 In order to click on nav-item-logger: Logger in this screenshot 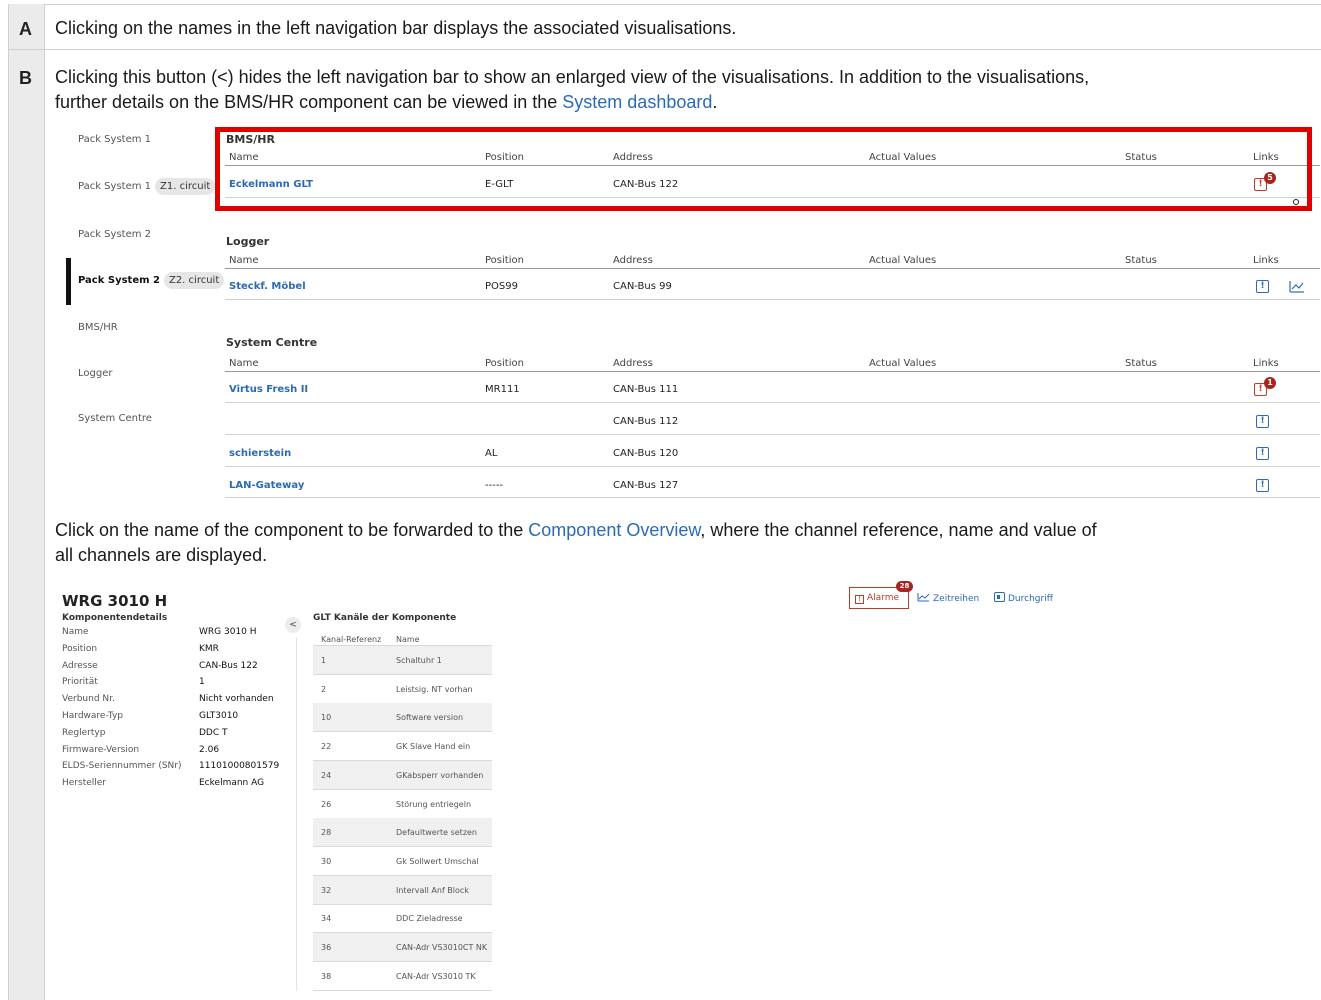, I will do `click(95, 373)`.